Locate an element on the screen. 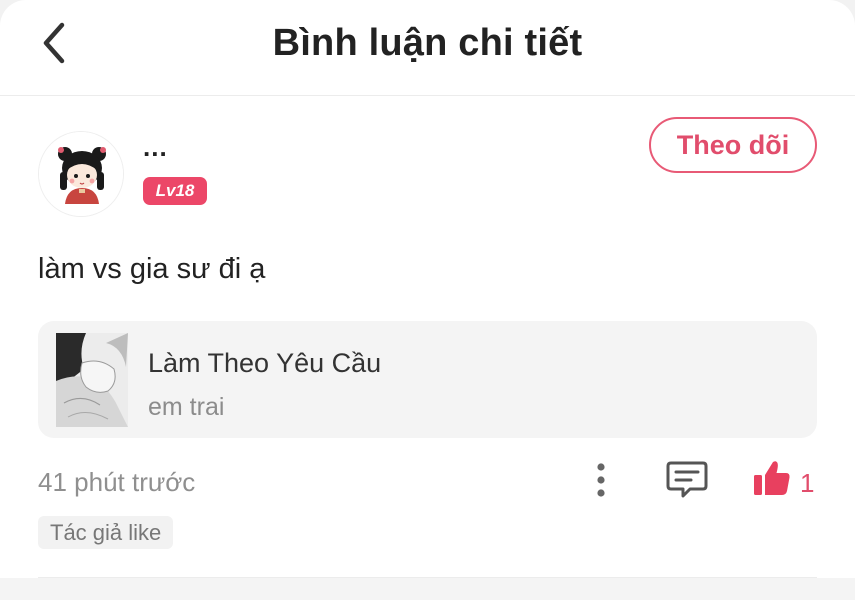 The width and height of the screenshot is (855, 600). like-count: 1 is located at coordinates (807, 483).